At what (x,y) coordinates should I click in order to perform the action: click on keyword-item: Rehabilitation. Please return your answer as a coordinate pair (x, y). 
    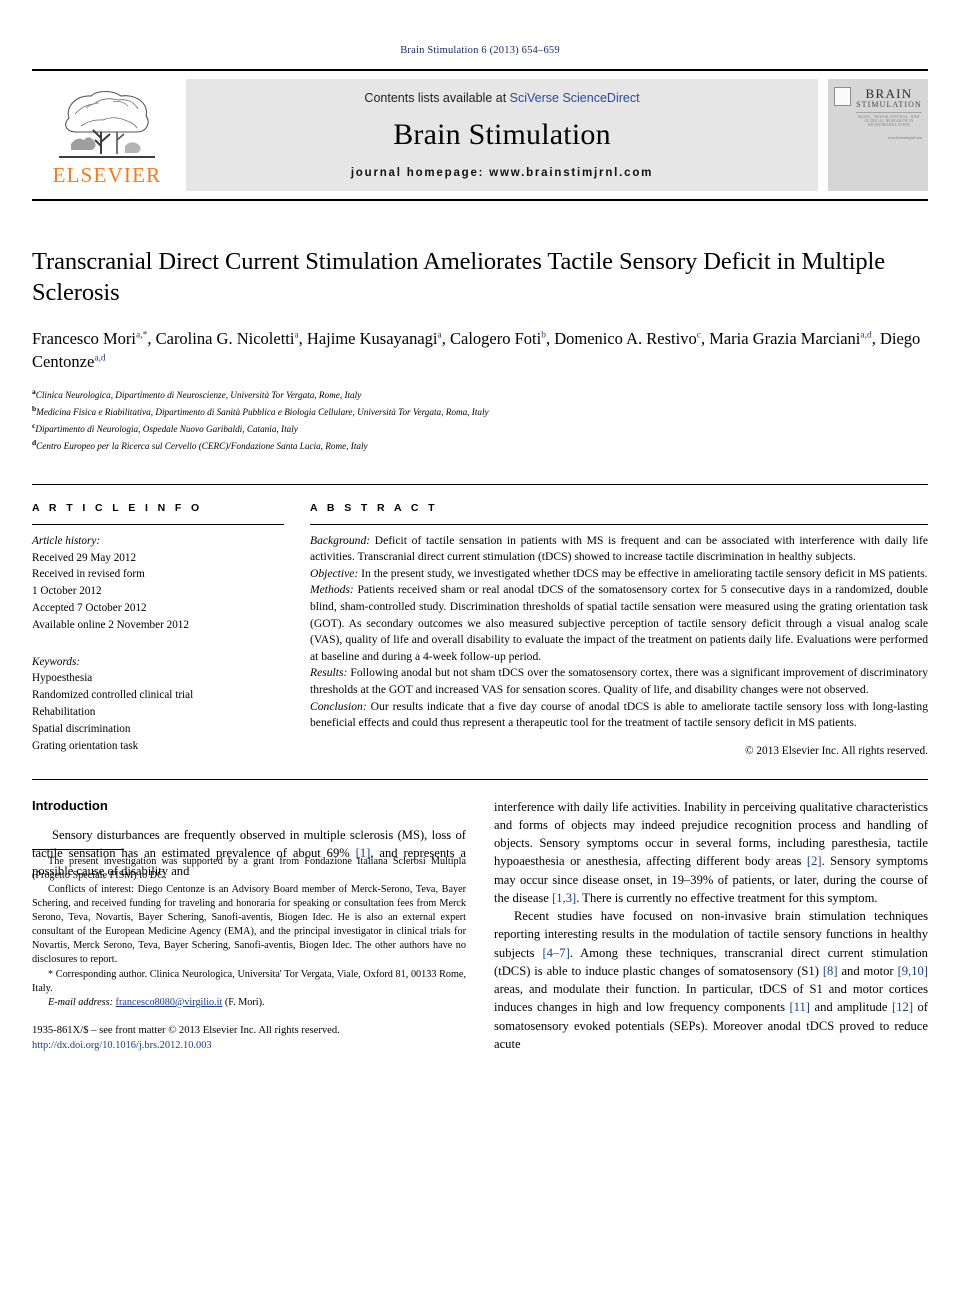
    Looking at the image, I should click on (64, 711).